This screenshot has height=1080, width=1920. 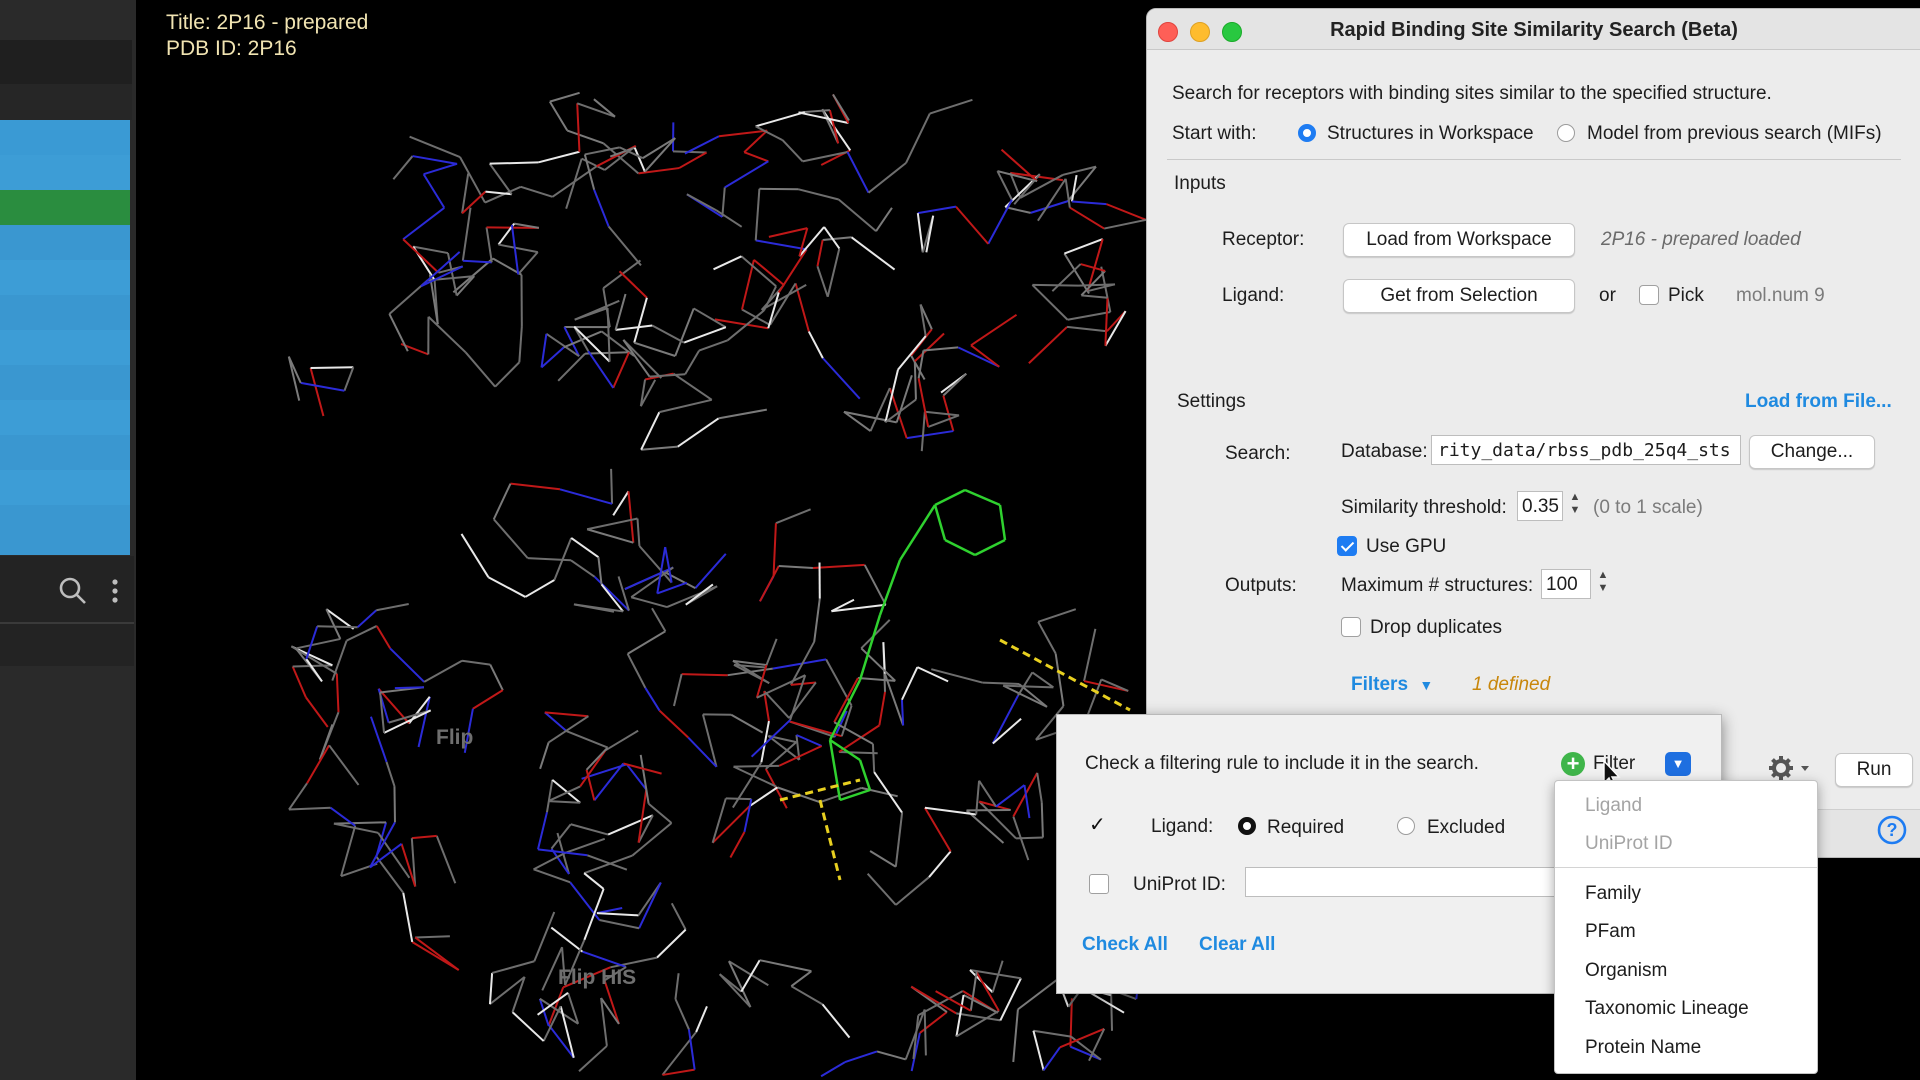 What do you see at coordinates (1874, 770) in the screenshot?
I see `run-button: Run` at bounding box center [1874, 770].